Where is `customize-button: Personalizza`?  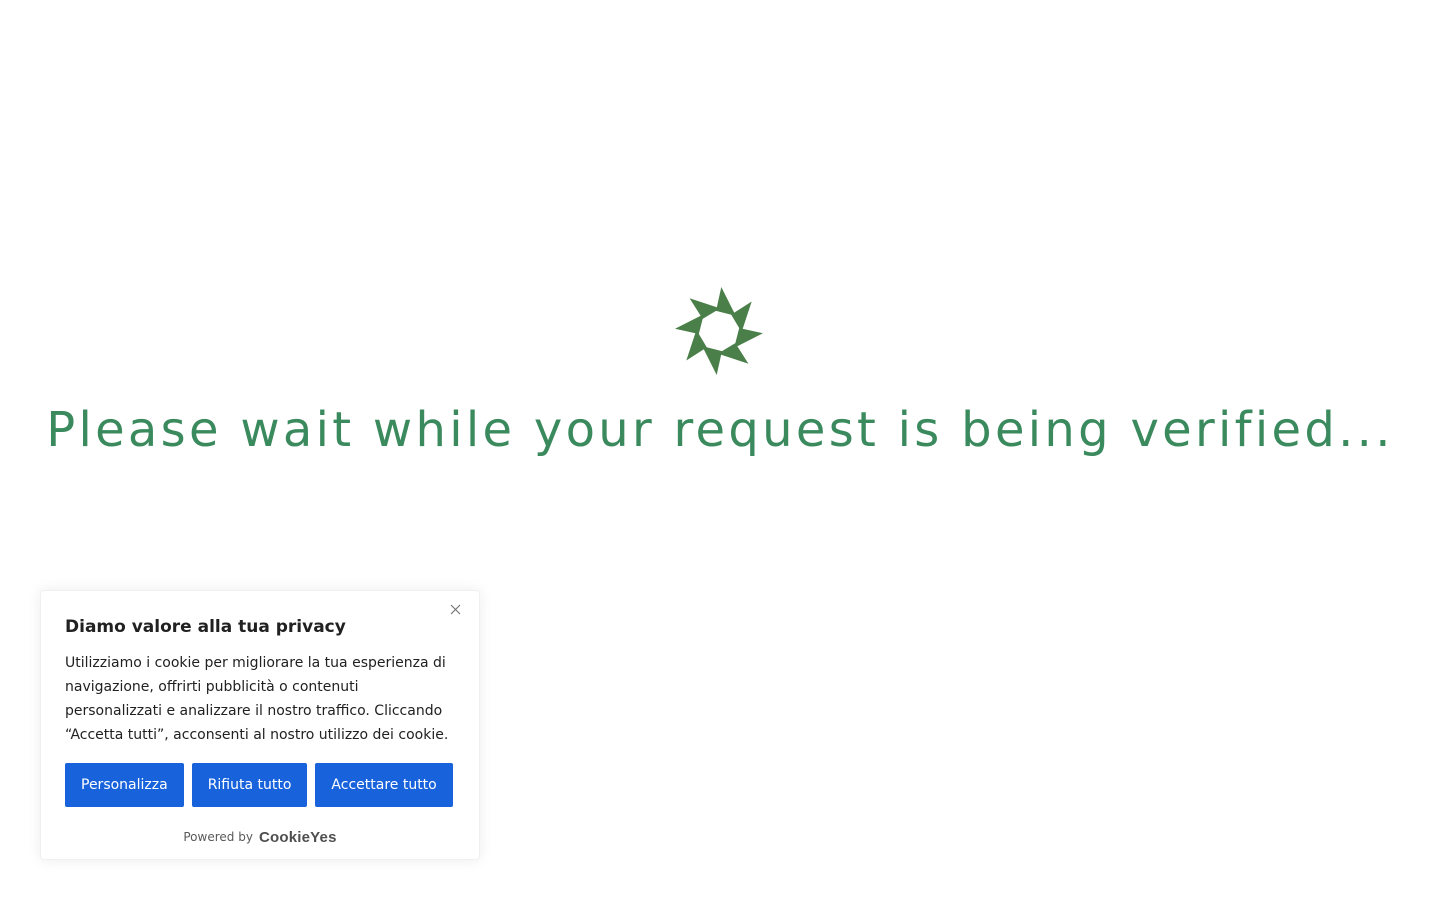
customize-button: Personalizza is located at coordinates (124, 785).